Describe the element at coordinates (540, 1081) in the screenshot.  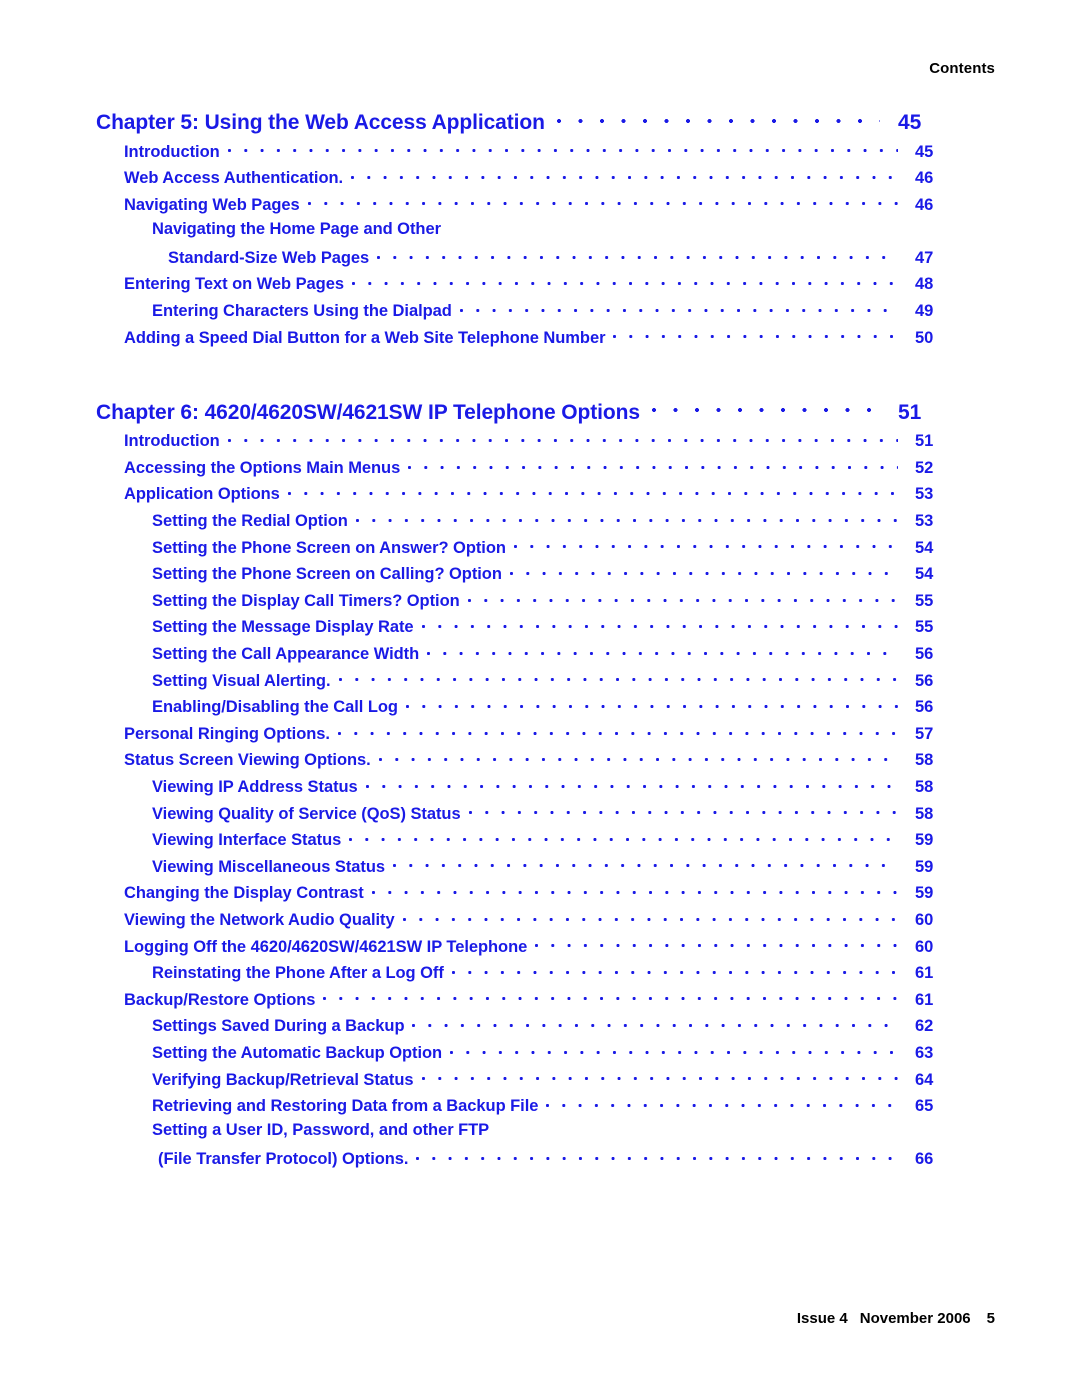
I see `toc-entry-verifying-backup-retrieval-status: Verifying Backup/Retrieval Status 64` at that location.